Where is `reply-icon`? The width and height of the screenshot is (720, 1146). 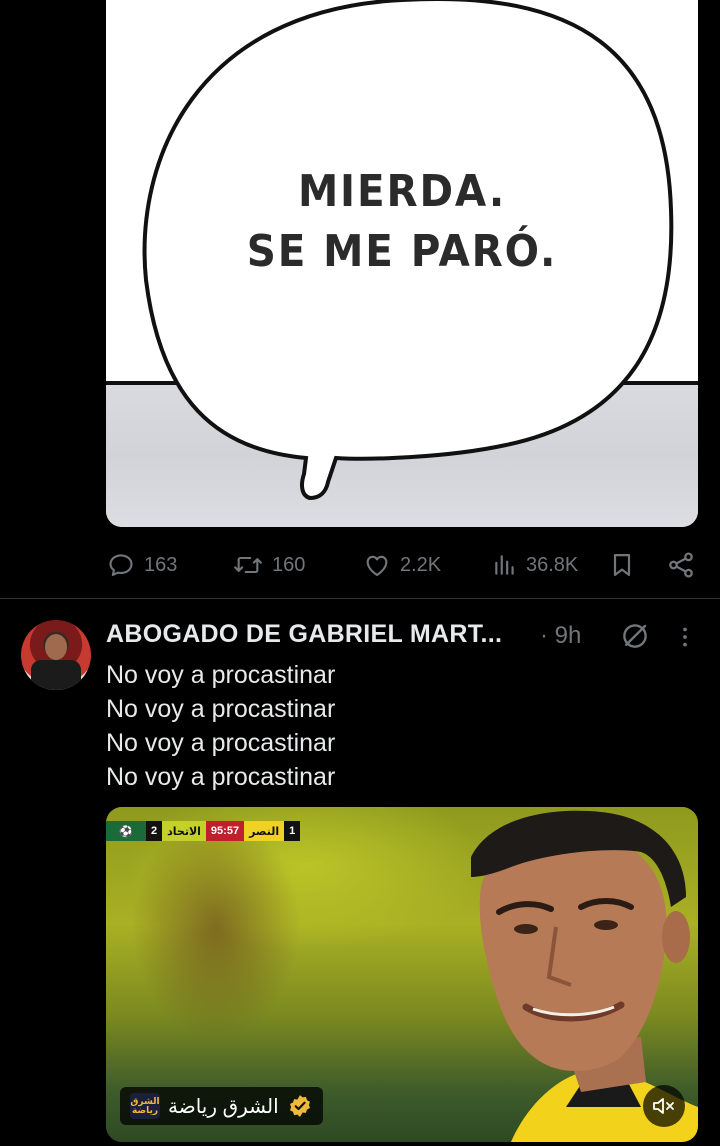 reply-icon is located at coordinates (121, 565).